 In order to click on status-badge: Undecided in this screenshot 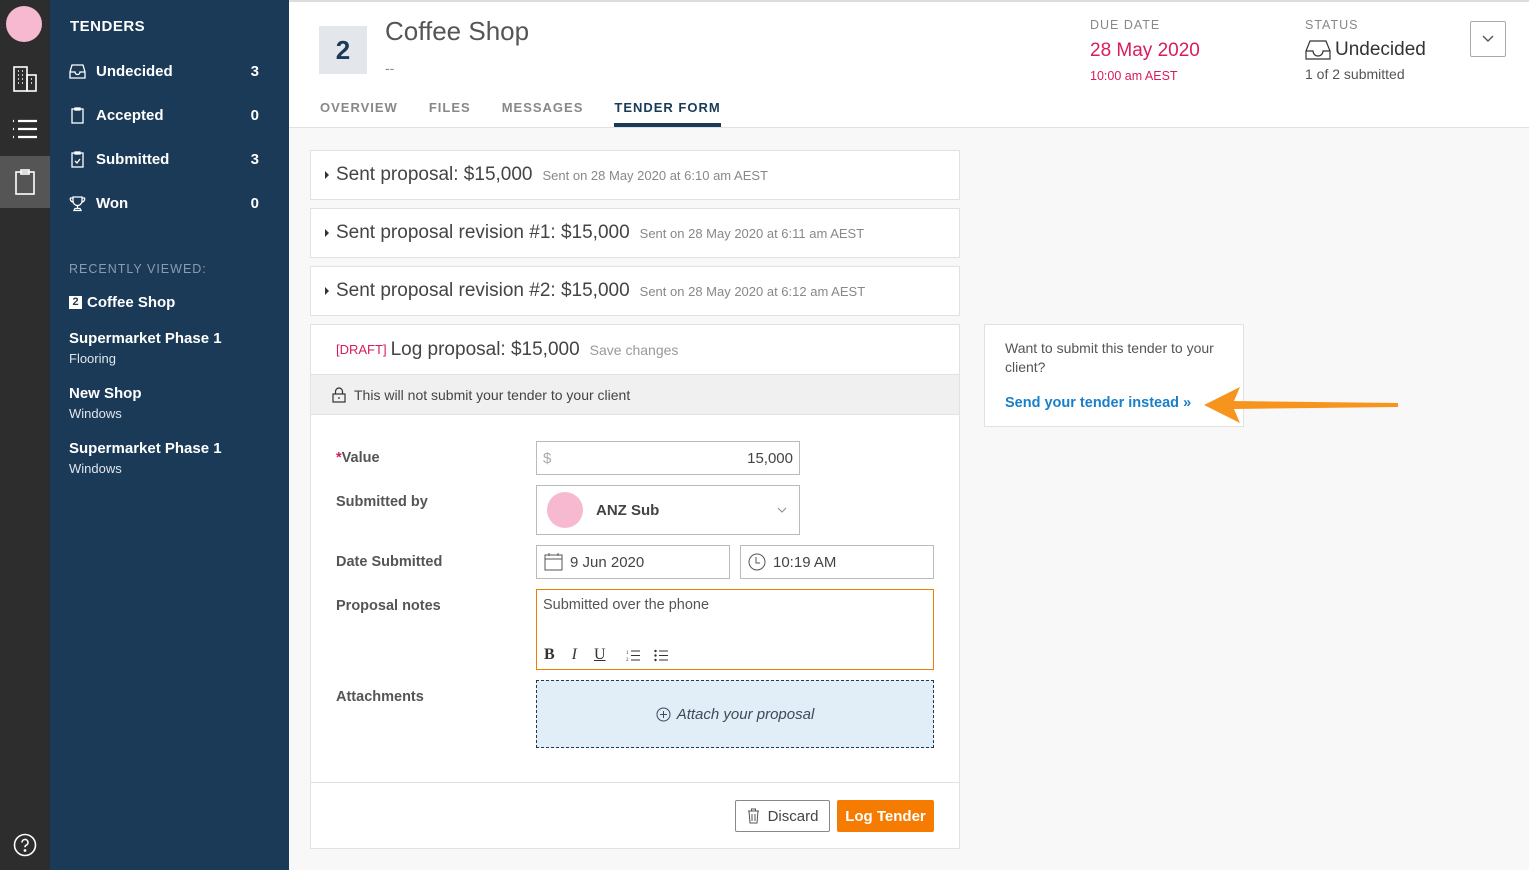, I will do `click(1365, 50)`.